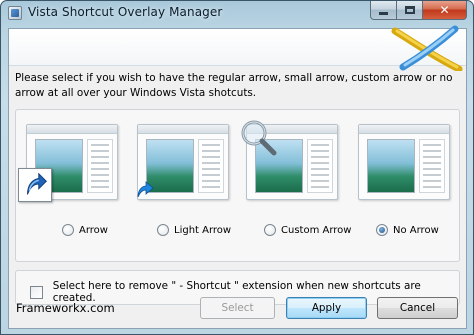  Describe the element at coordinates (35, 185) in the screenshot. I see `large-shortcut-arrow-icon` at that location.